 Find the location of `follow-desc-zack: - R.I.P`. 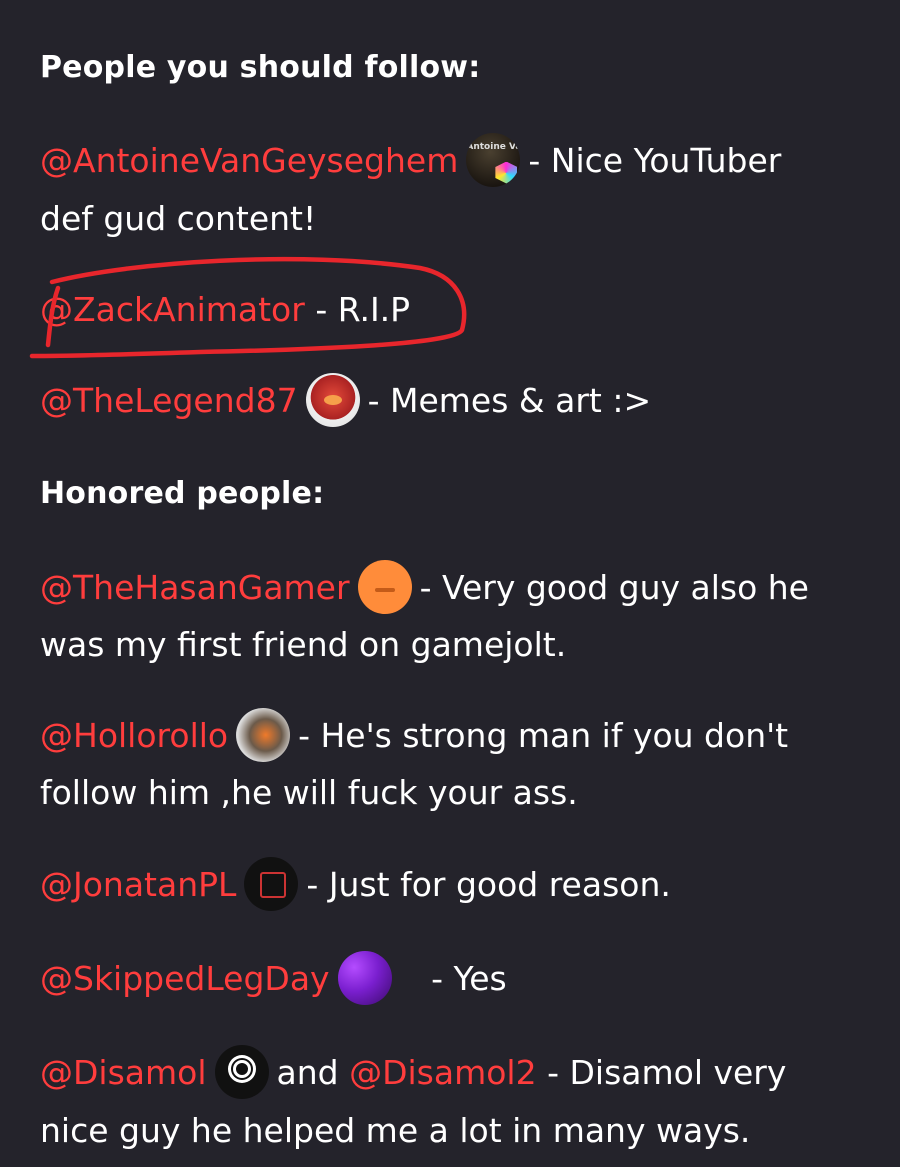

follow-desc-zack: - R.I.P is located at coordinates (363, 309).